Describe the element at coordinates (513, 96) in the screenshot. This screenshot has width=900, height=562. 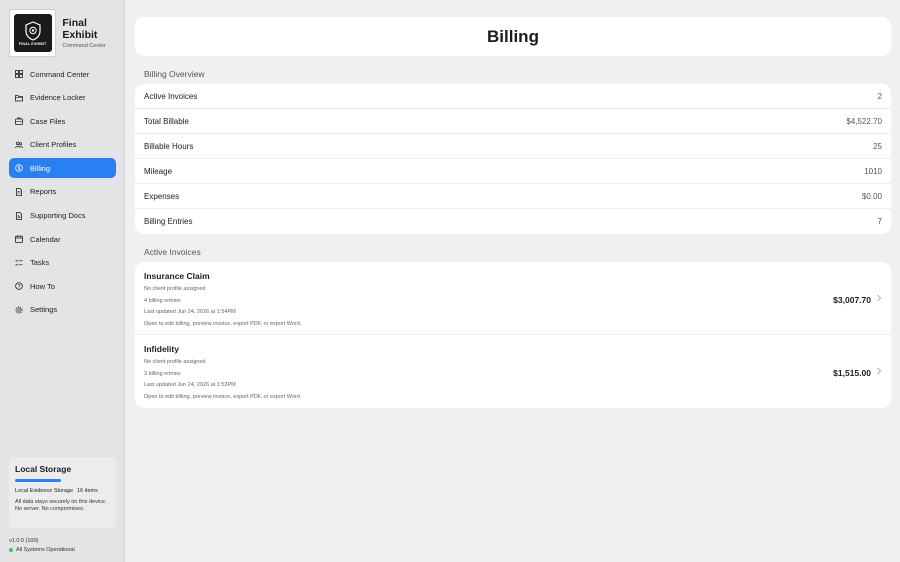
I see `overview-row-active-invoices: Active Invoices 2` at that location.